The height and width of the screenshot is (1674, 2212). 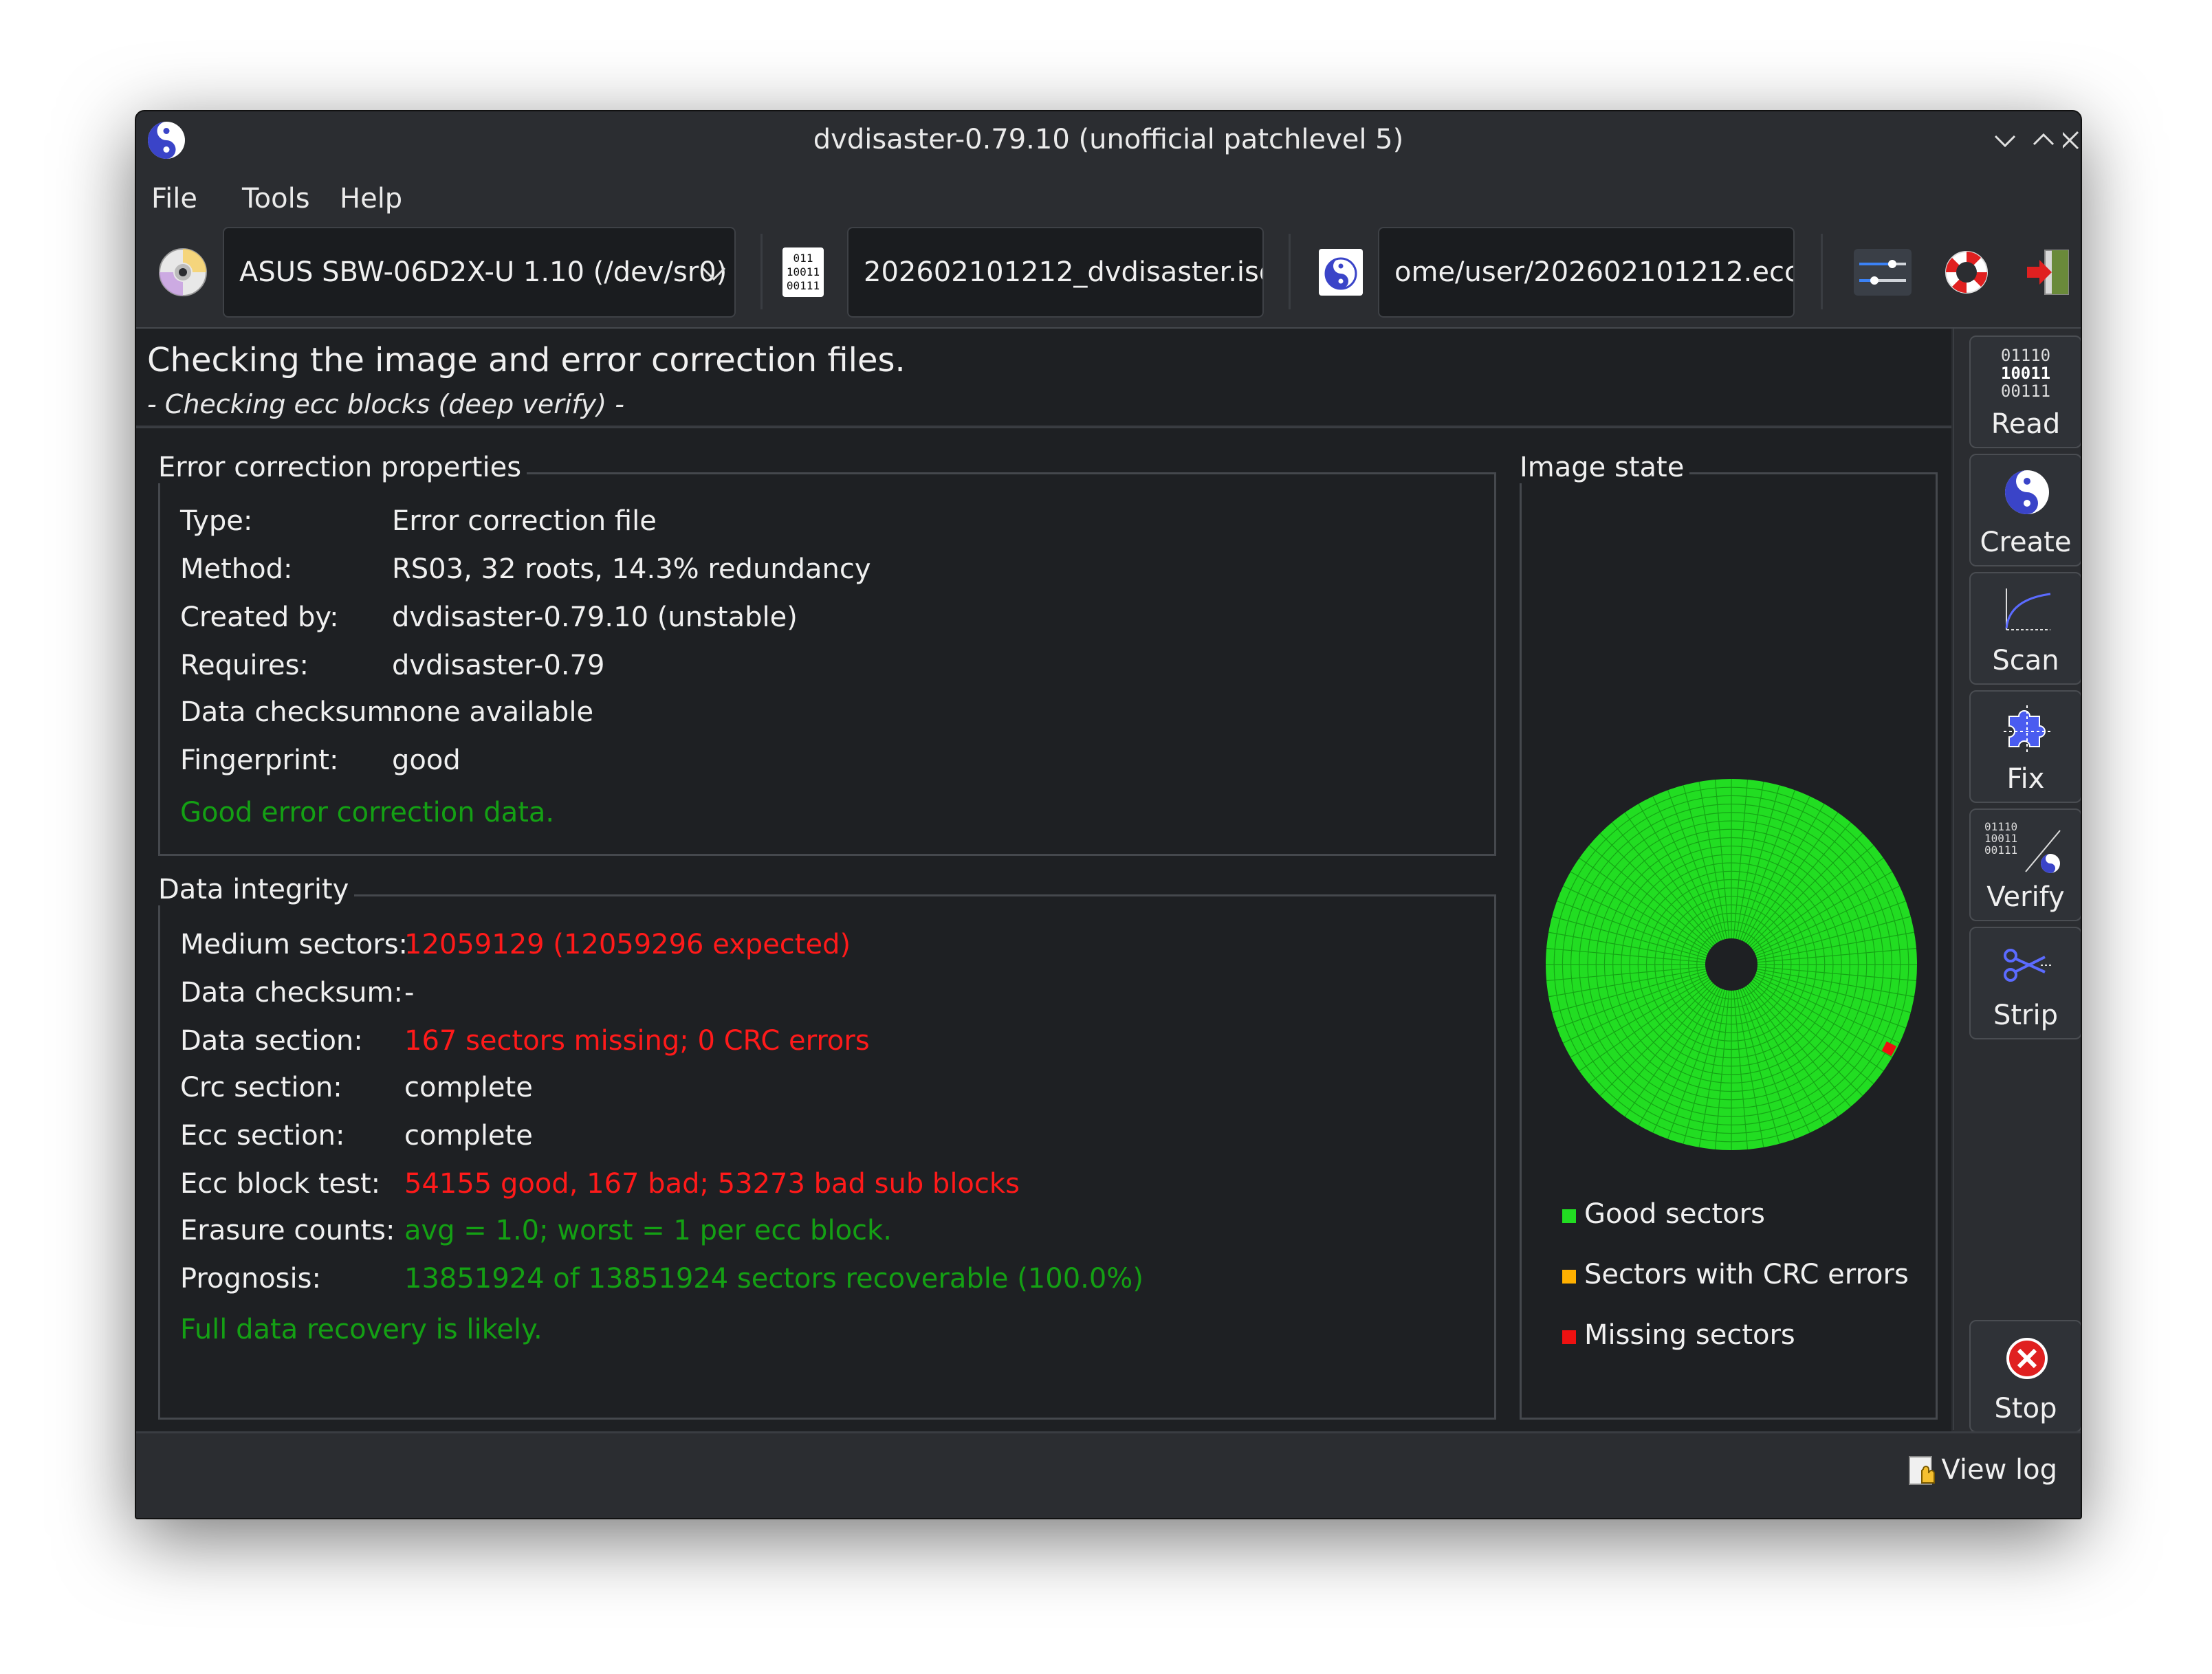 I want to click on ecc-block-test-label: Ecc block test:, so click(x=280, y=1184).